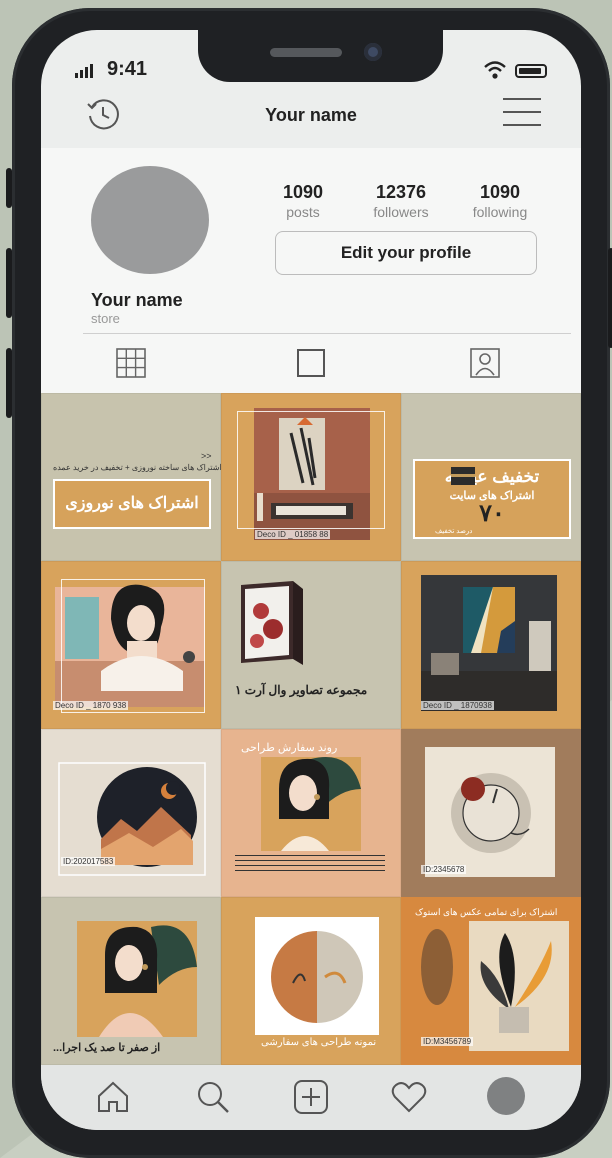 Image resolution: width=612 pixels, height=1158 pixels. I want to click on signal-icon, so click(84, 71).